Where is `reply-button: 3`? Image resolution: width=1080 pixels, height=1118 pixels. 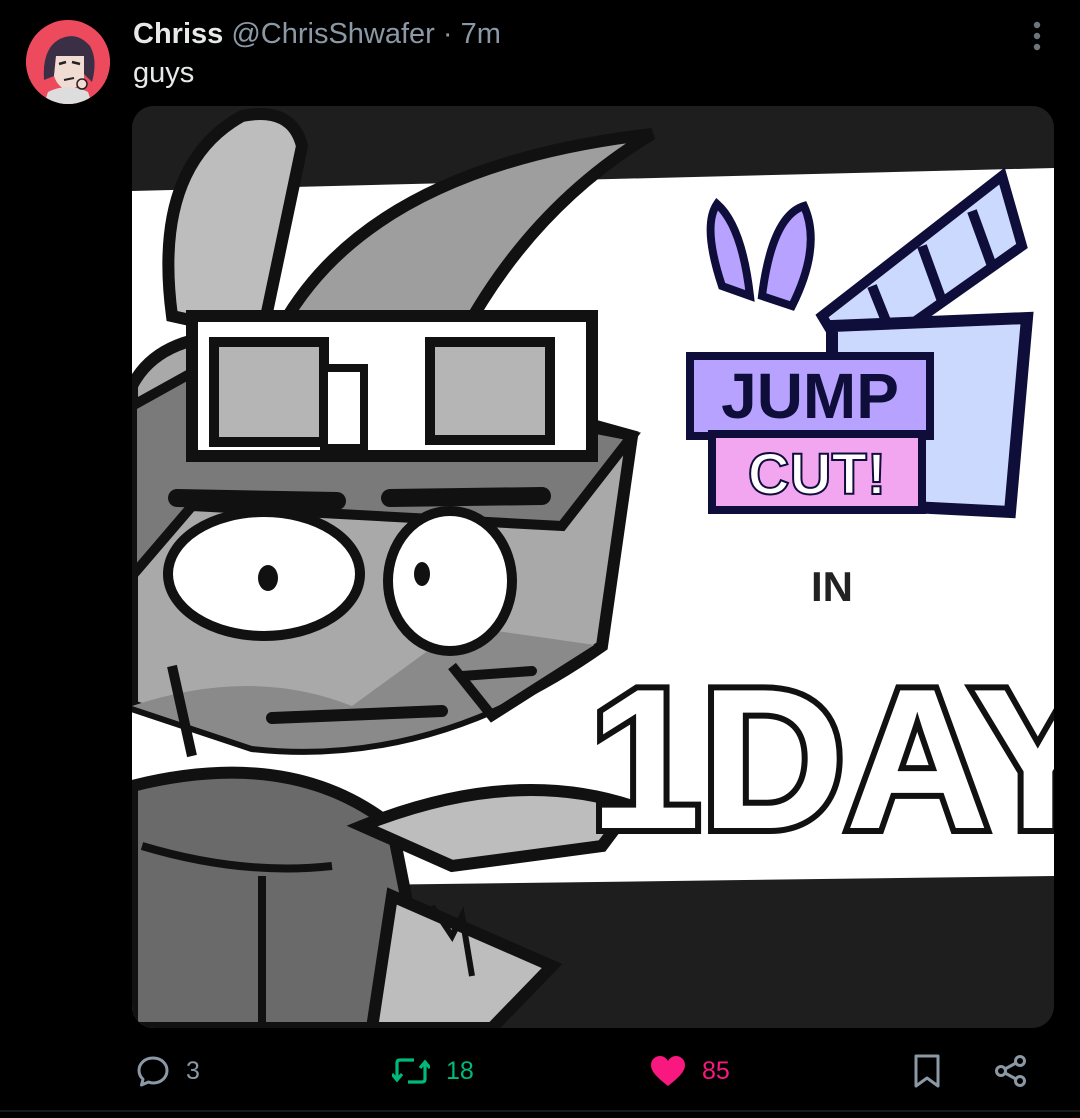
reply-button: 3 is located at coordinates (168, 1071).